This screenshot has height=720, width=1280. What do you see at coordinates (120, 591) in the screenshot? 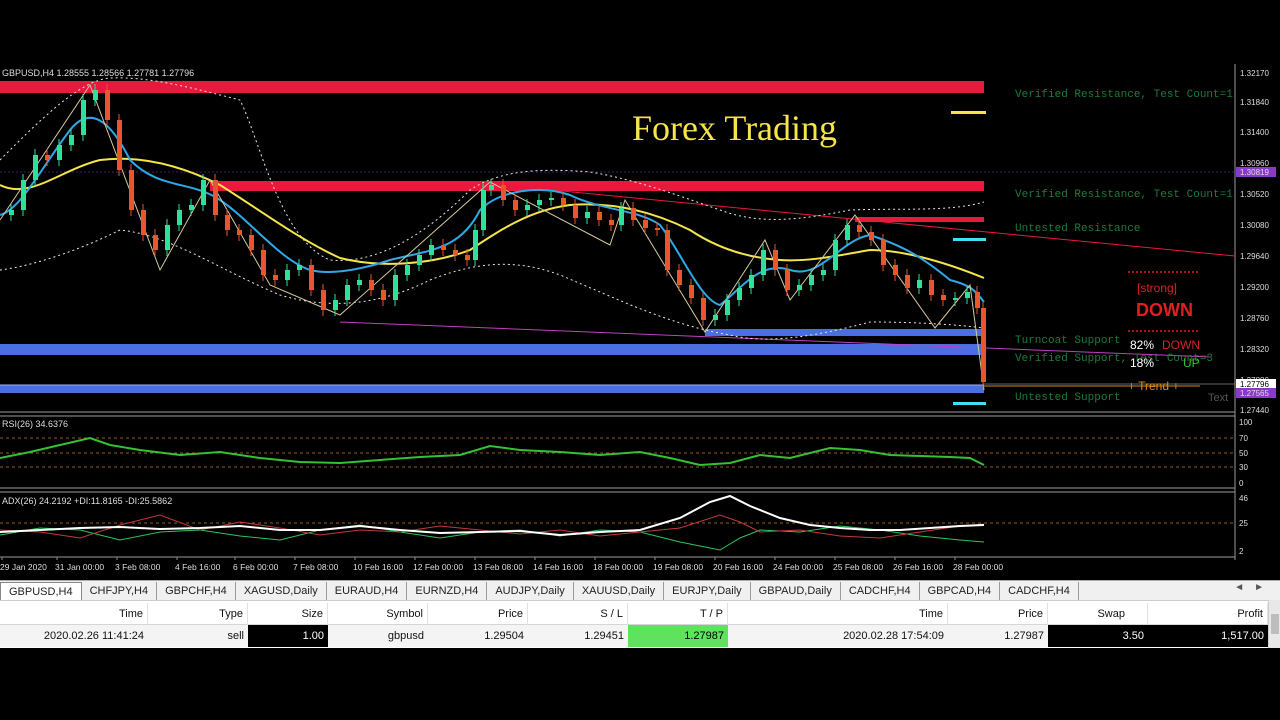
I see `tab-chfjpy-h4: CHFJPY,H4` at bounding box center [120, 591].